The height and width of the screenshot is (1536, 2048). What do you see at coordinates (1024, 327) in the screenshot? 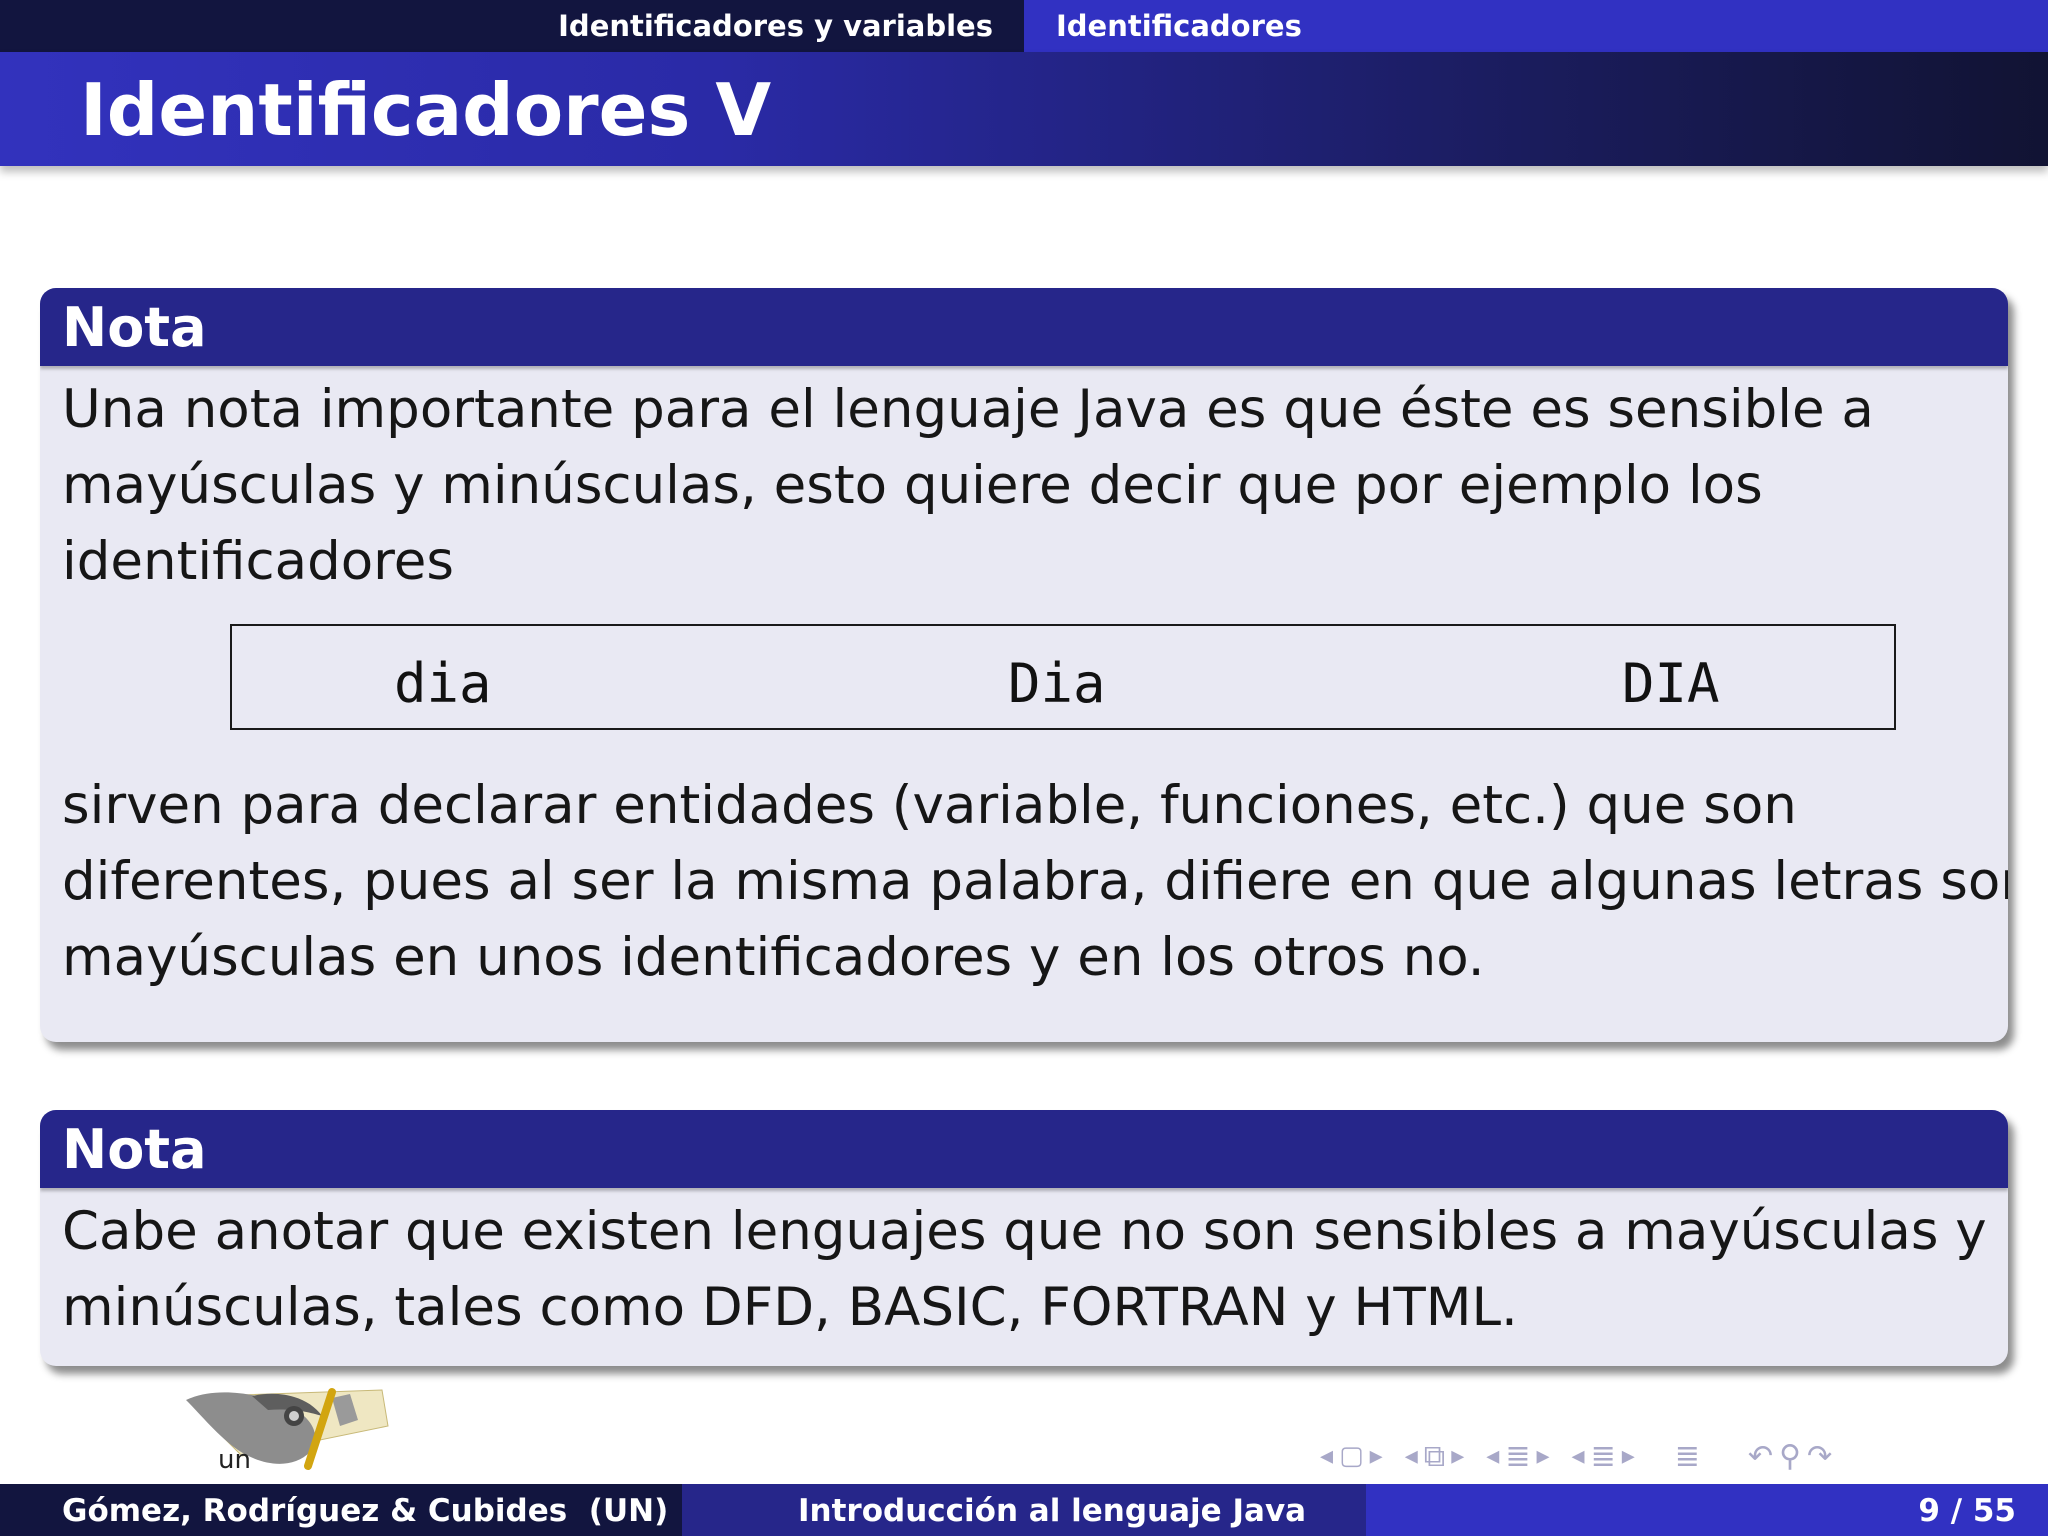
I see `note-block-1-header: Nota` at bounding box center [1024, 327].